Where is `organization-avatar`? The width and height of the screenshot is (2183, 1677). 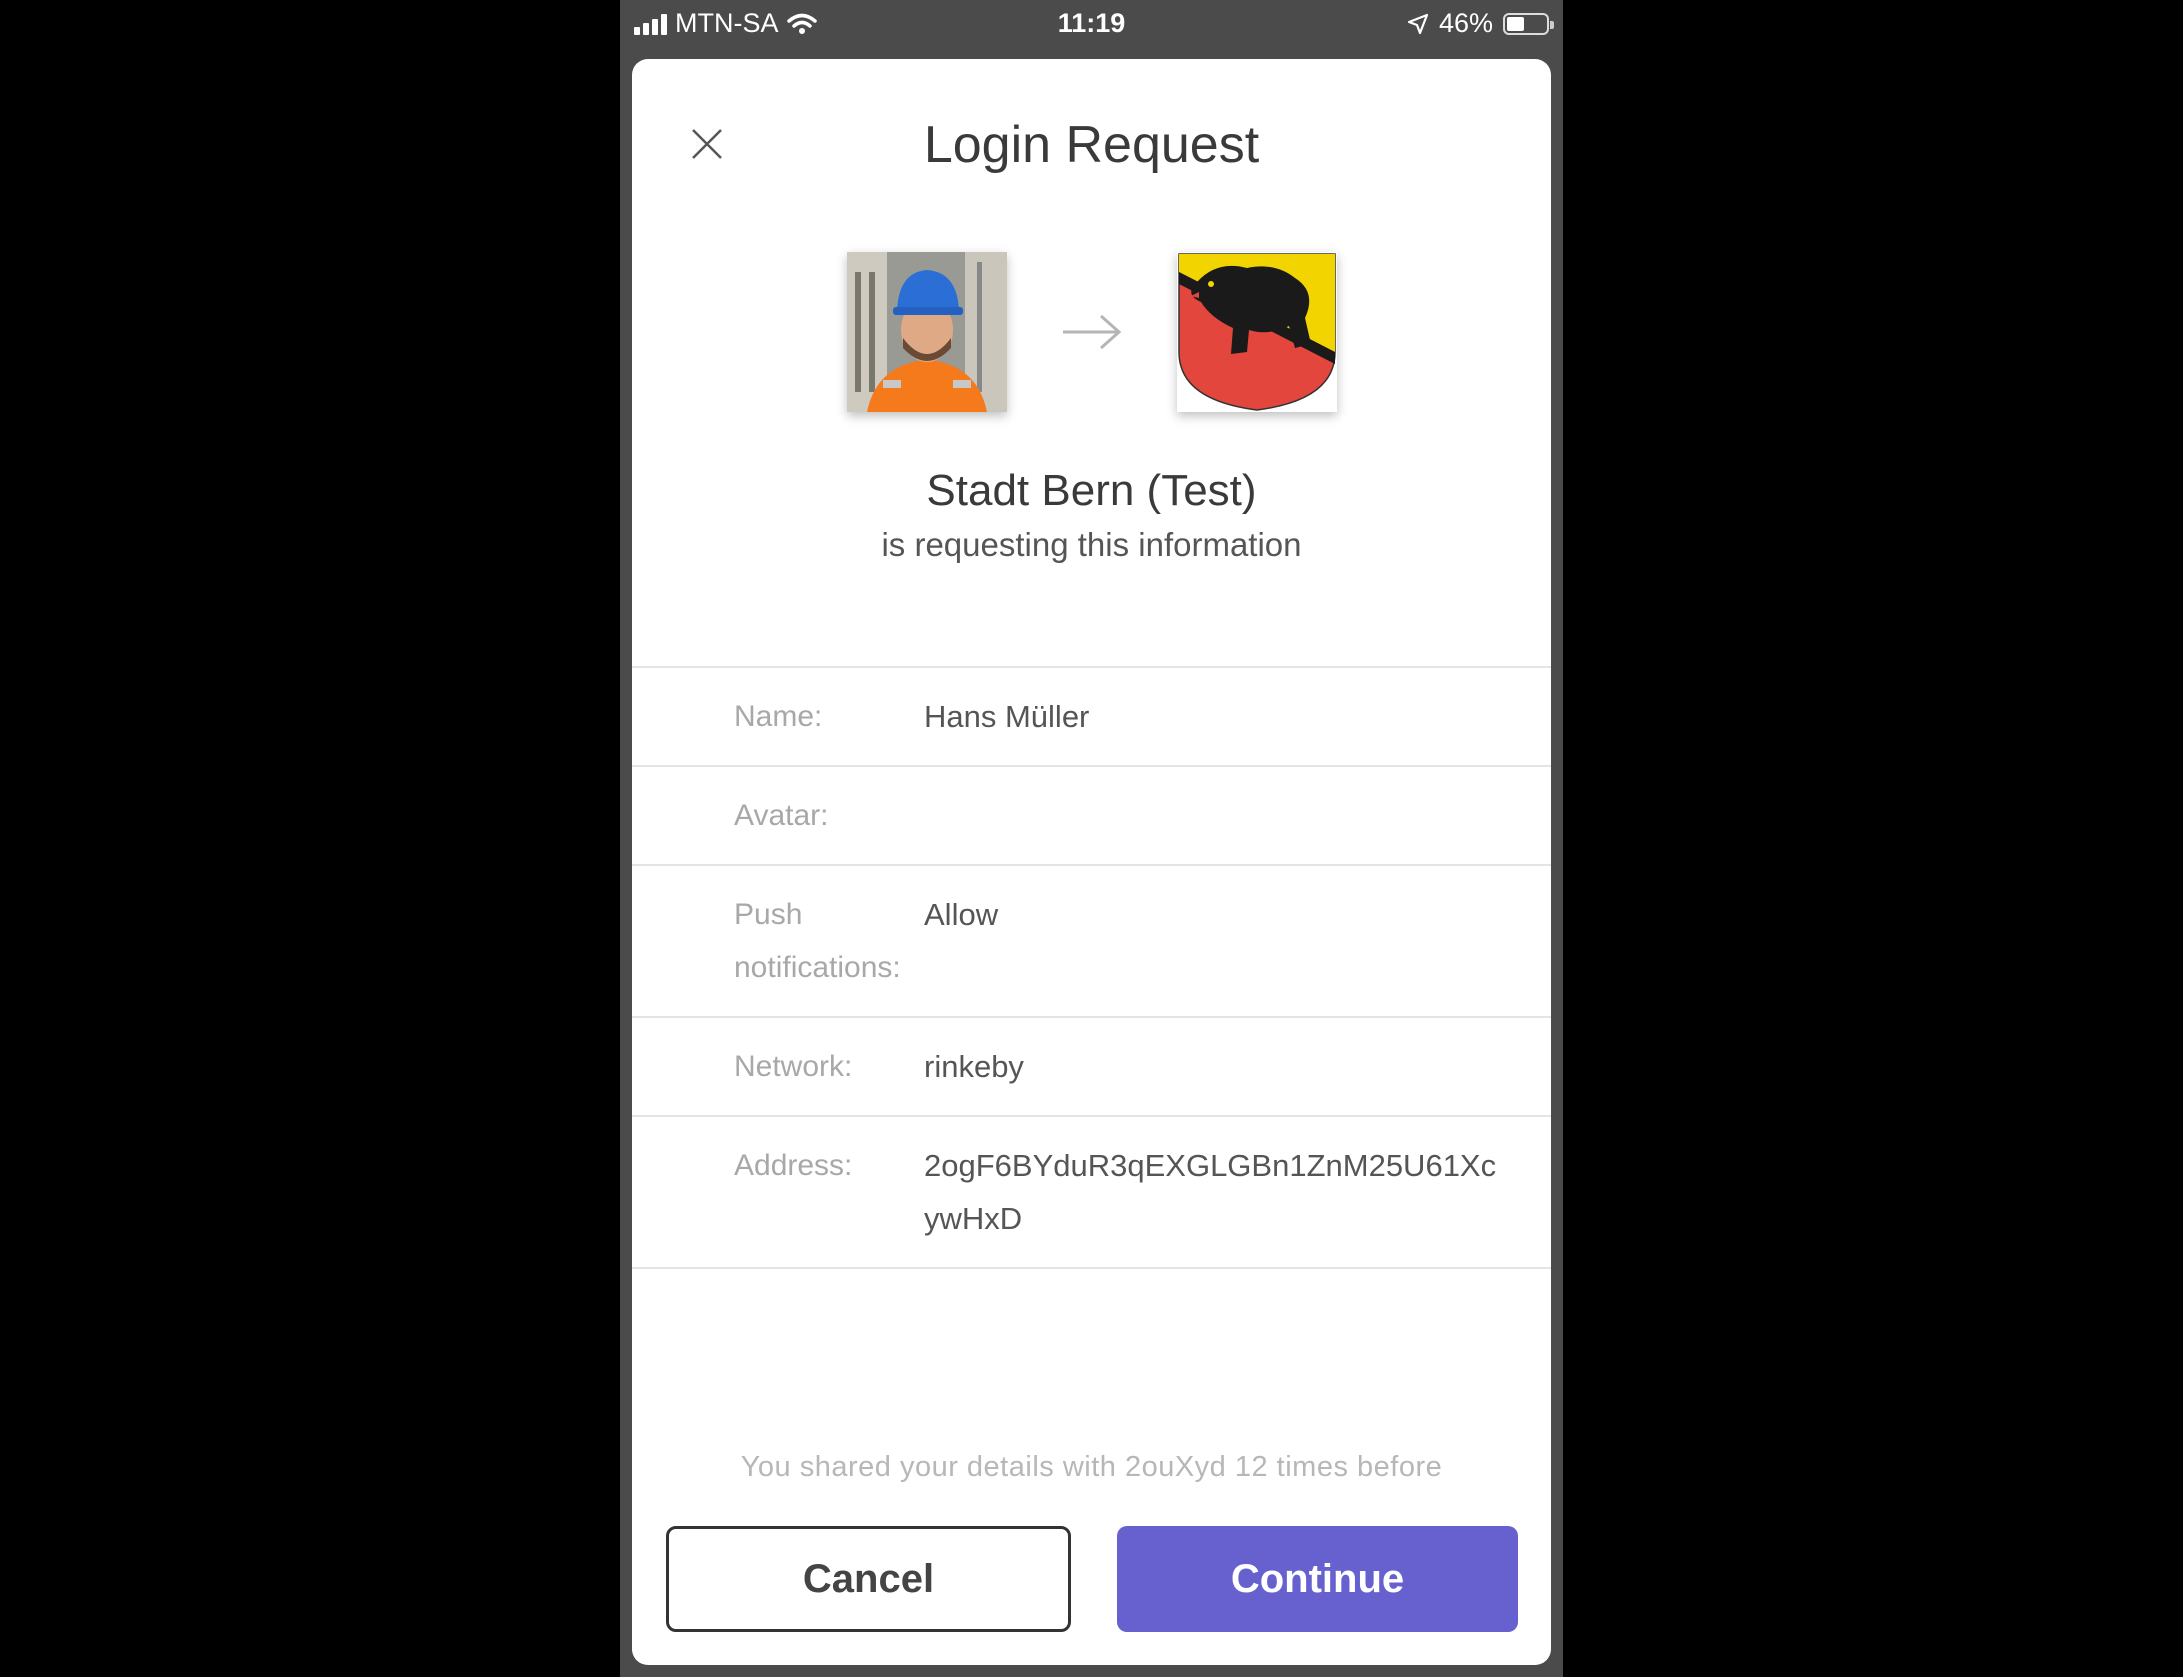 organization-avatar is located at coordinates (1257, 332).